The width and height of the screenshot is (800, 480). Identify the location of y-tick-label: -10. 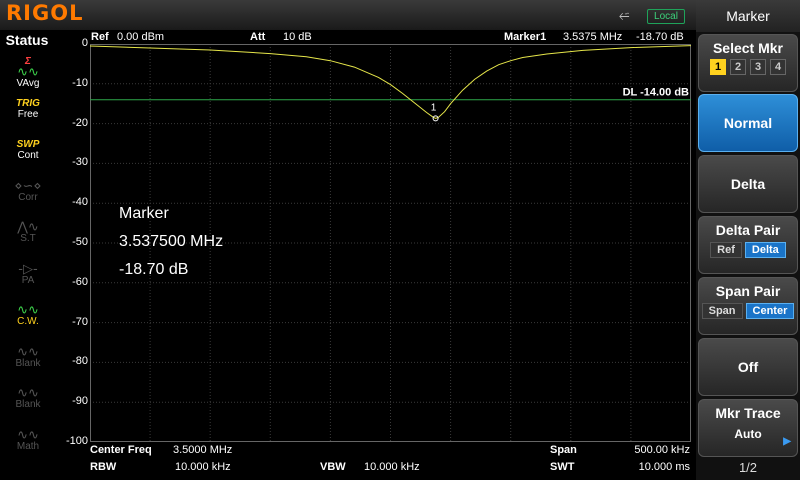
(80, 82).